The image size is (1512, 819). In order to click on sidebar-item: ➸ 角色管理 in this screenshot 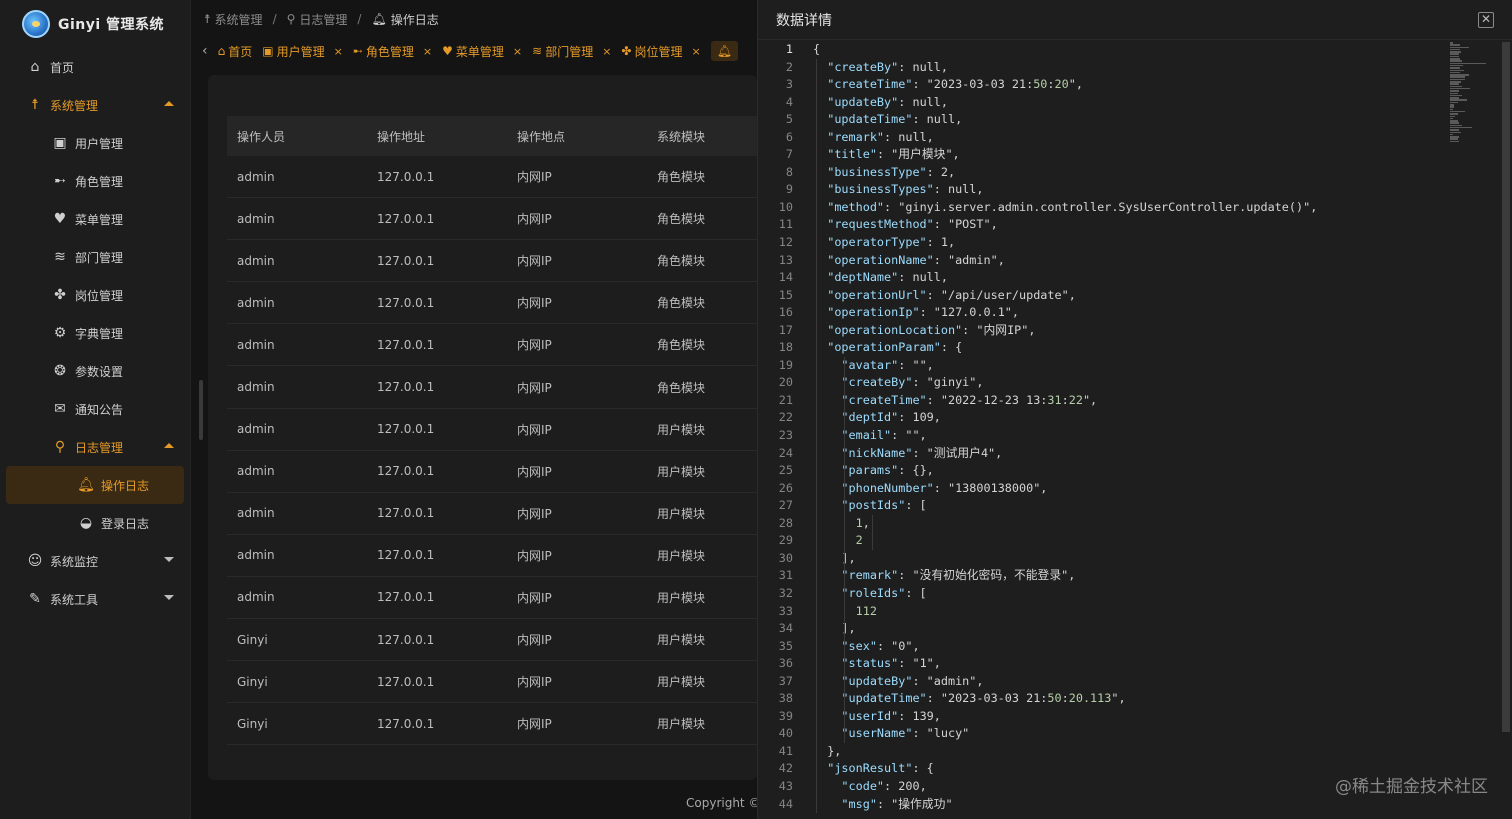, I will do `click(95, 181)`.